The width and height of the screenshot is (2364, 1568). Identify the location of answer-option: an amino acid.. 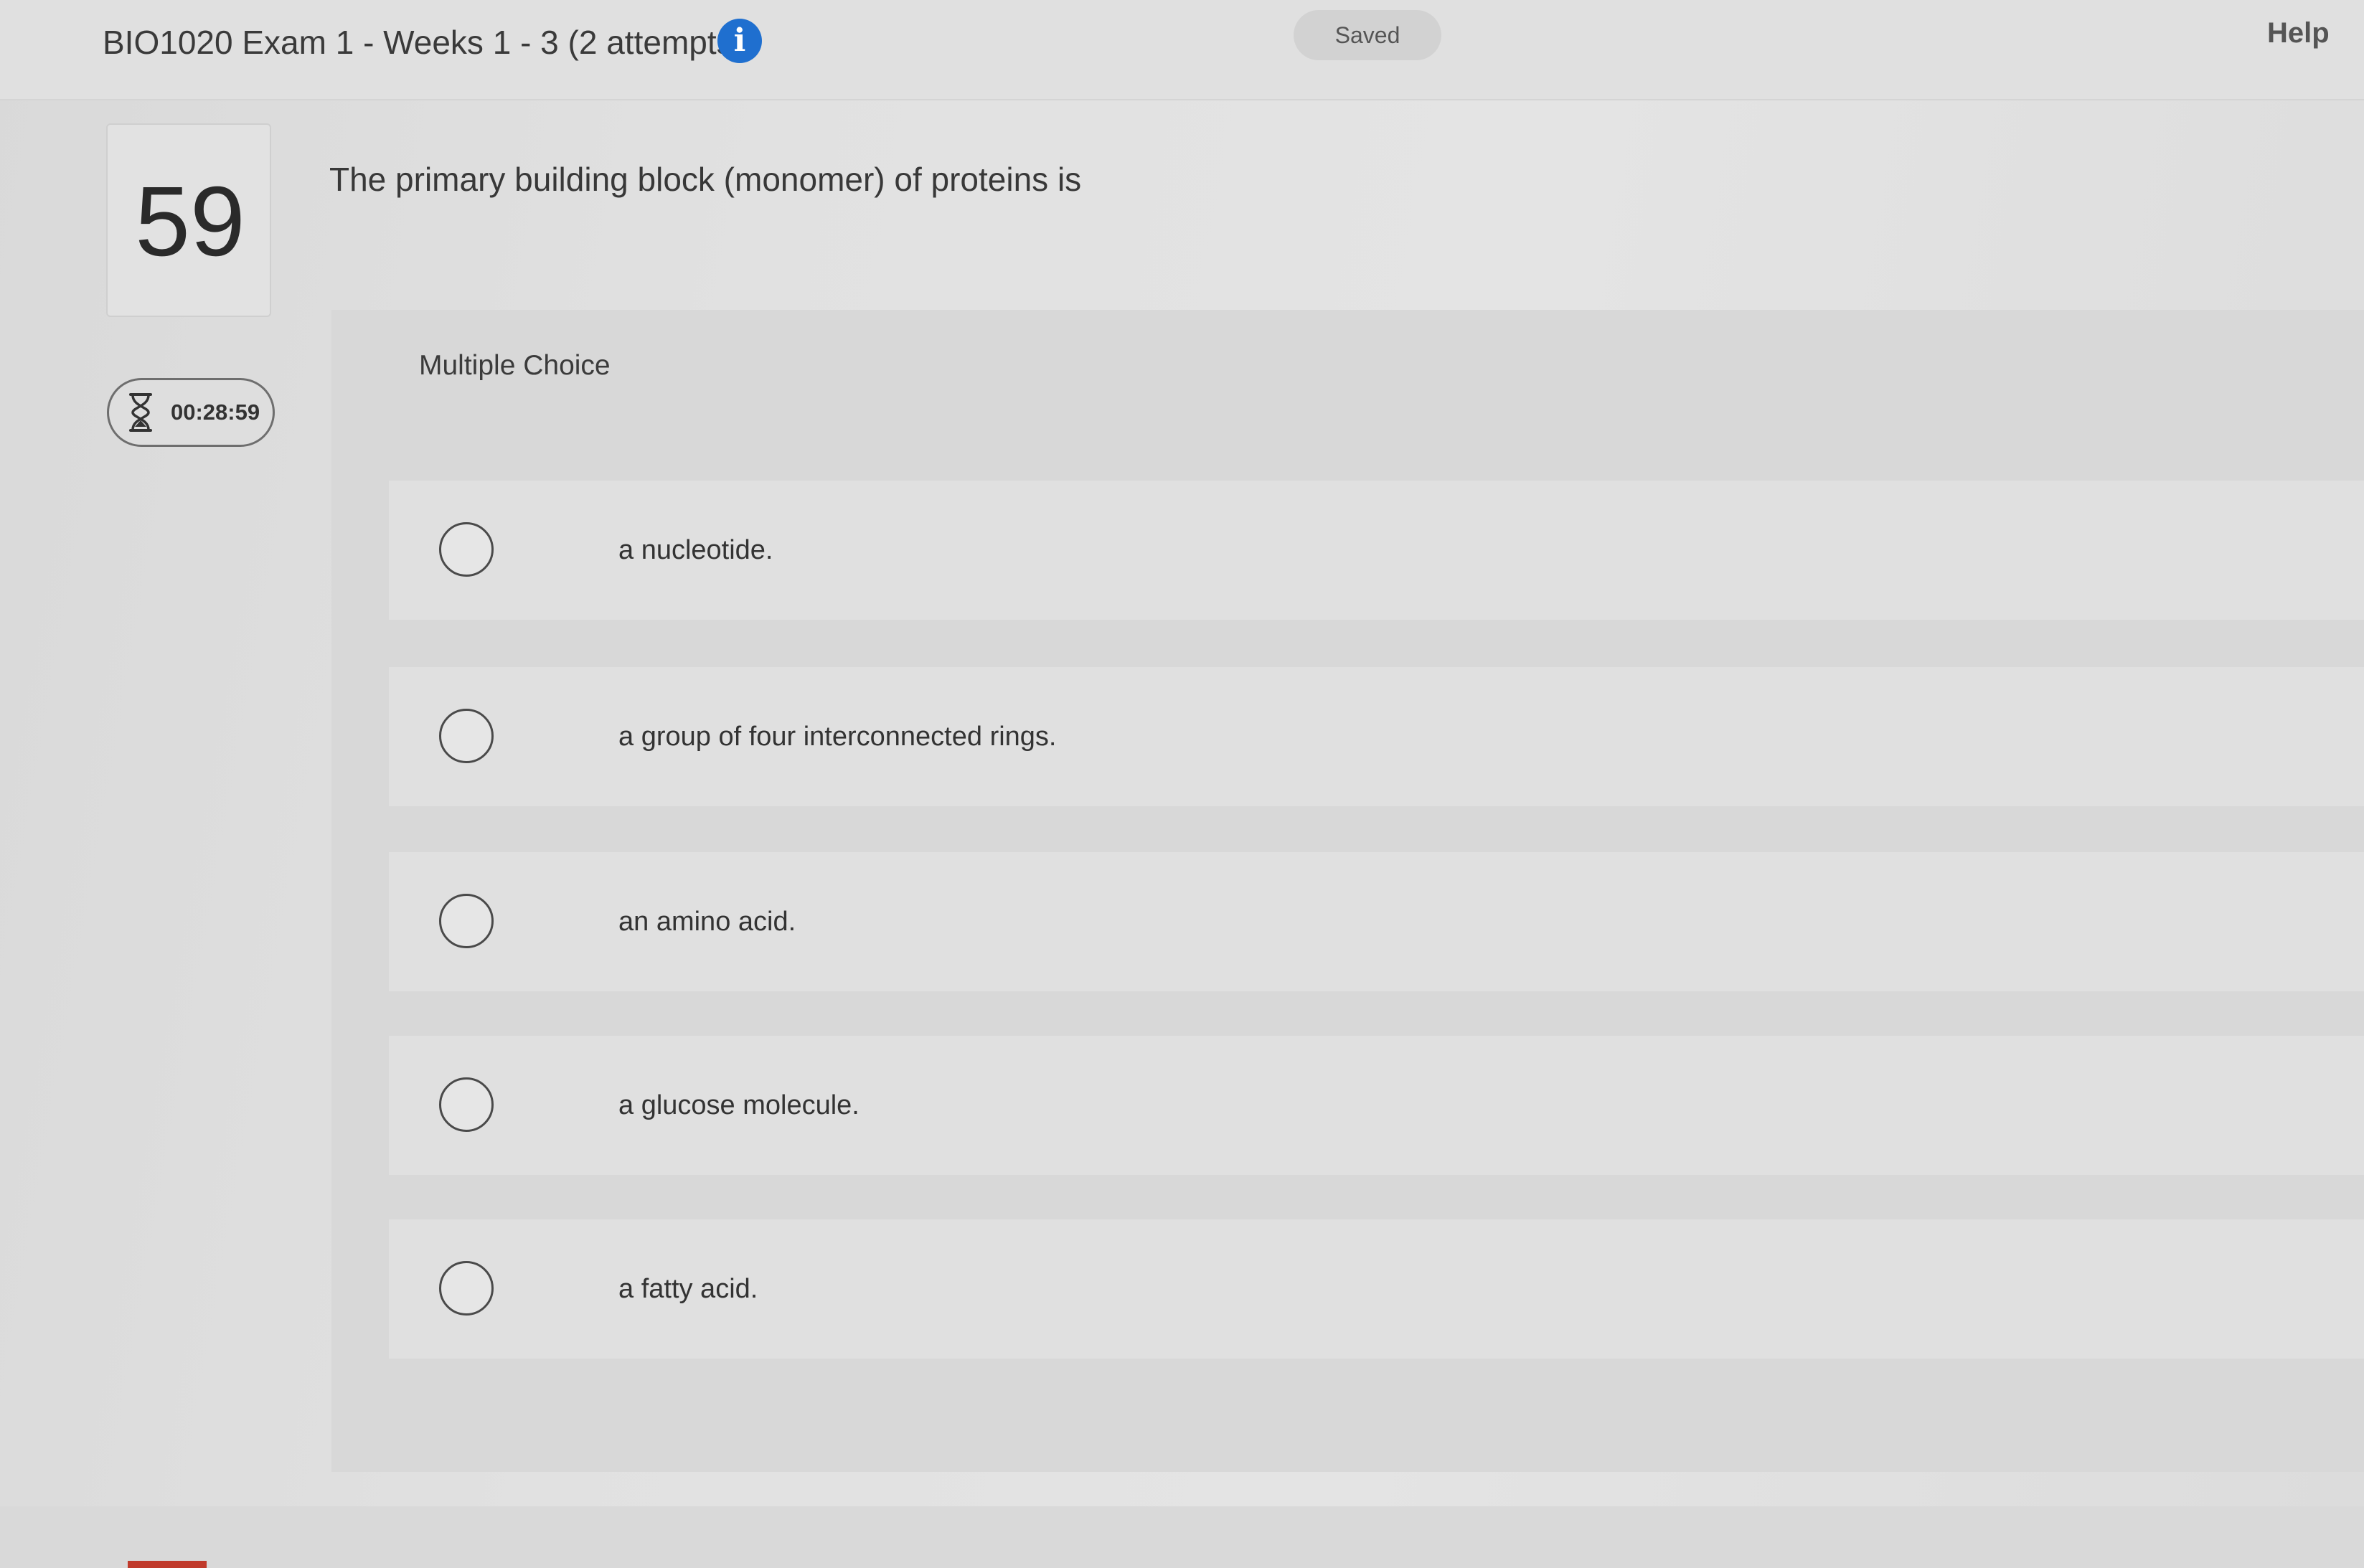
(1376, 922).